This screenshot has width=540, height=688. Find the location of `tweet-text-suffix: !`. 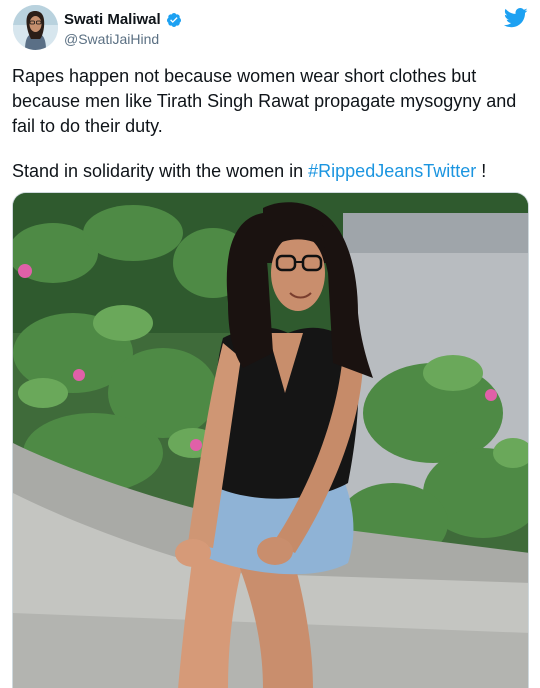

tweet-text-suffix: ! is located at coordinates (481, 171).